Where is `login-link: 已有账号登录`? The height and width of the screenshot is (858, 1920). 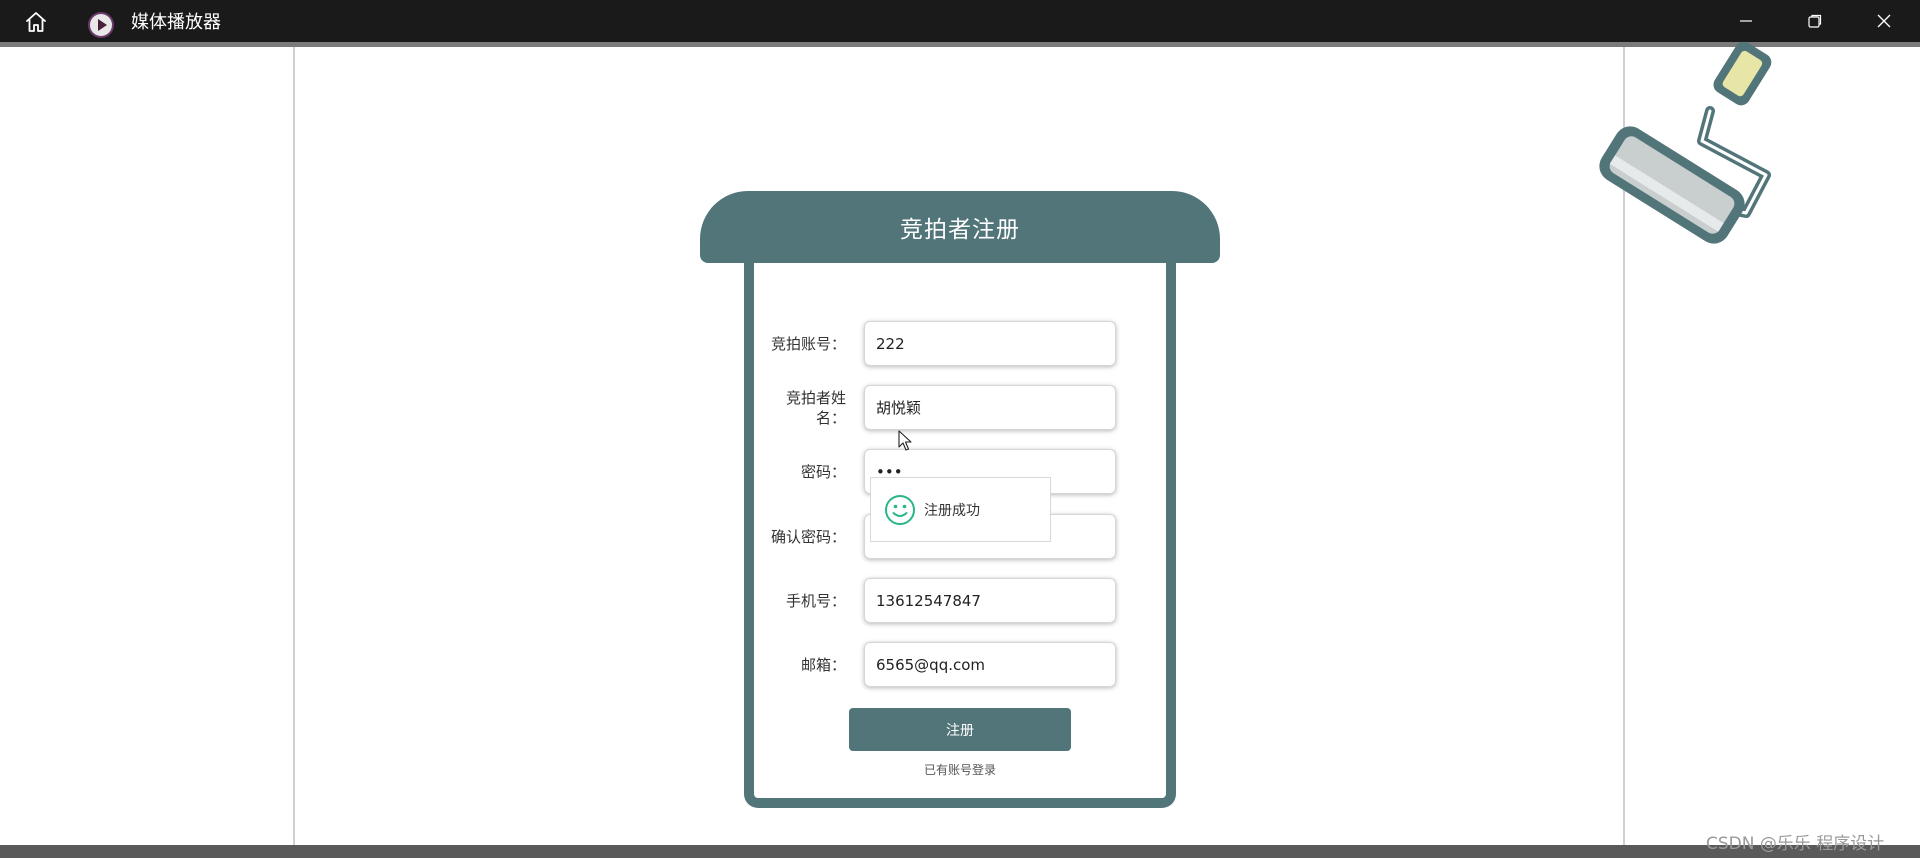
login-link: 已有账号登录 is located at coordinates (960, 769).